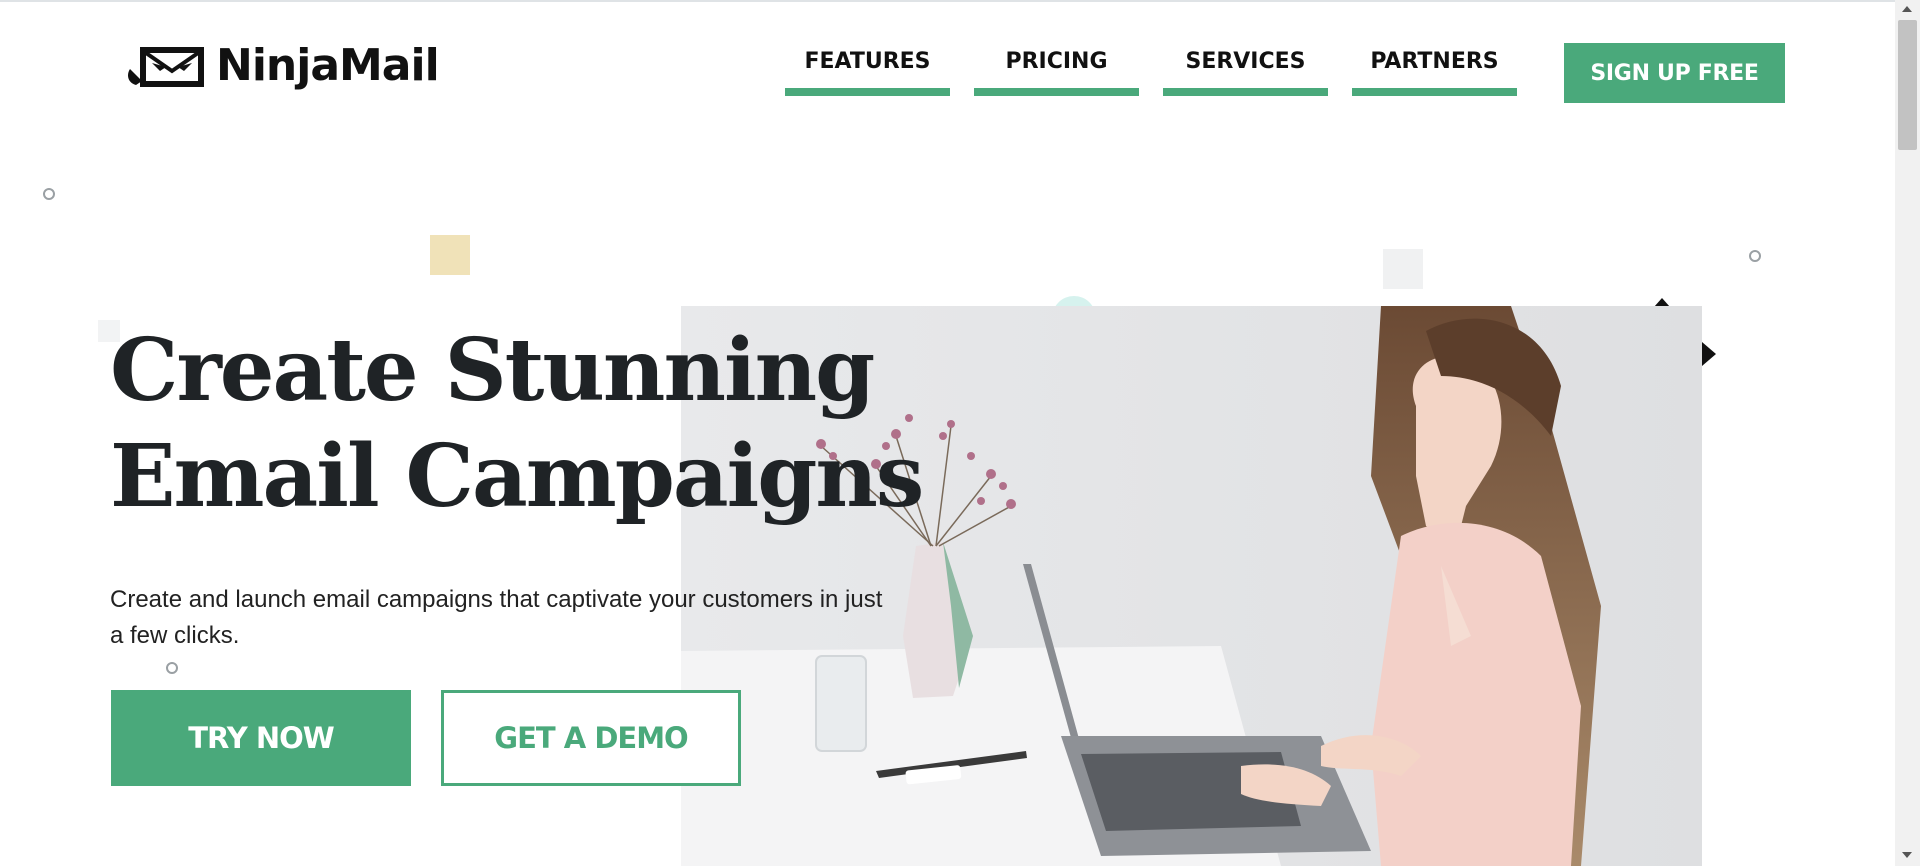 The width and height of the screenshot is (1920, 866). I want to click on decor-triangle-right, so click(1709, 354).